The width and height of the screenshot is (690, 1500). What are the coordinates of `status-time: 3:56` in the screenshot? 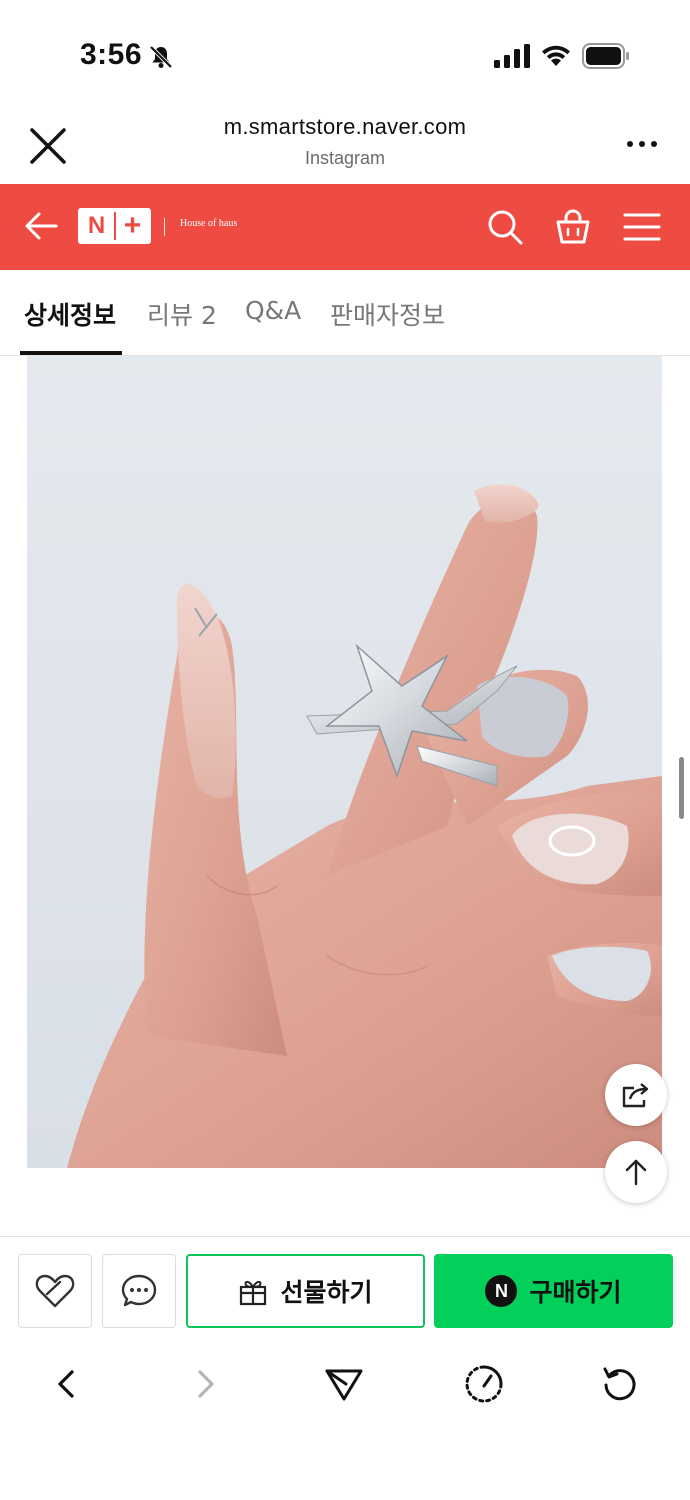 It's located at (111, 54).